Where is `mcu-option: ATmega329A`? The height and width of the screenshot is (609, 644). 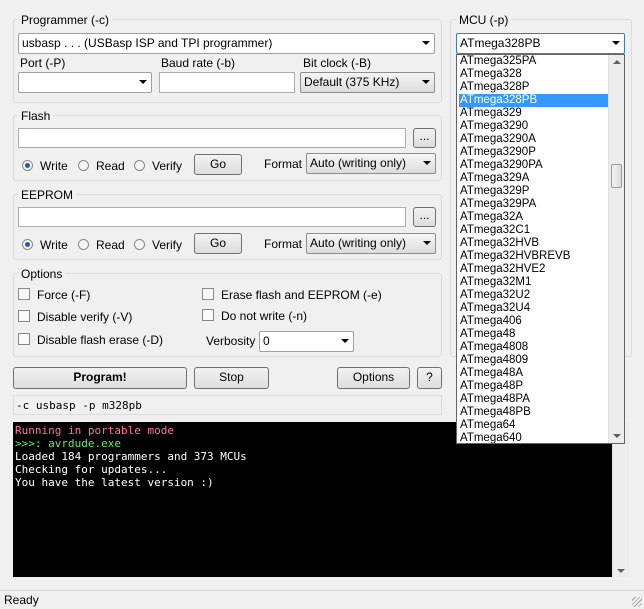
mcu-option: ATmega329A is located at coordinates (533, 178).